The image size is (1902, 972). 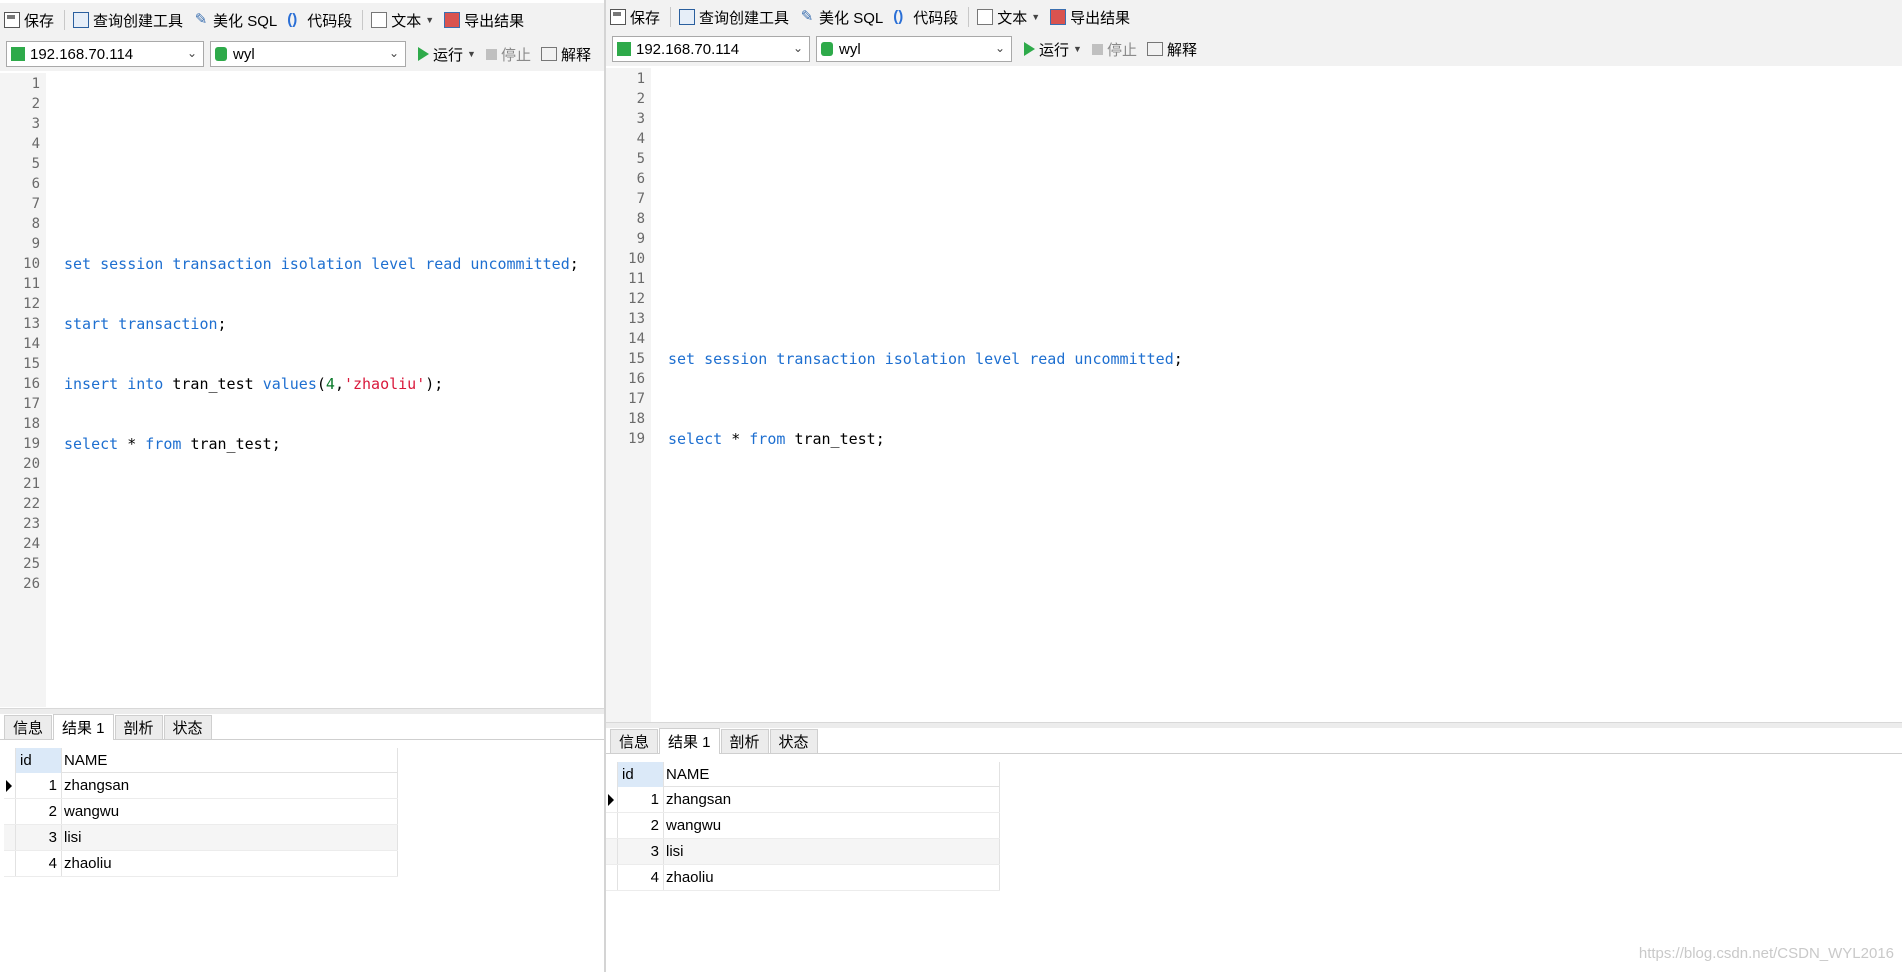 What do you see at coordinates (145, 324) in the screenshot?
I see `code-line-13: start transaction;` at bounding box center [145, 324].